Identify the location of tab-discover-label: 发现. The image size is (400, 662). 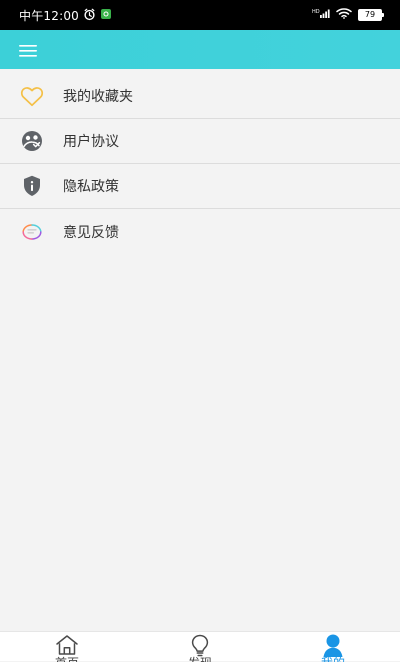
(200, 659).